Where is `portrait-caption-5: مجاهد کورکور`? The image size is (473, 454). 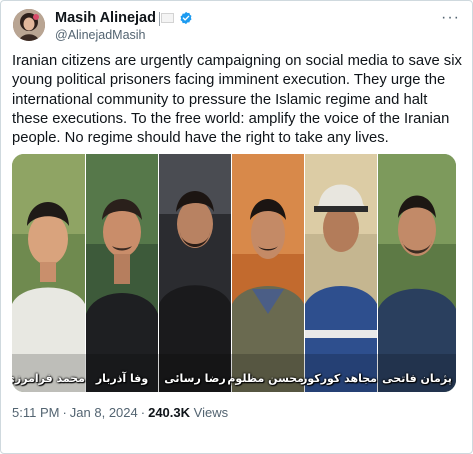 portrait-caption-5: مجاهد کورکور is located at coordinates (339, 378).